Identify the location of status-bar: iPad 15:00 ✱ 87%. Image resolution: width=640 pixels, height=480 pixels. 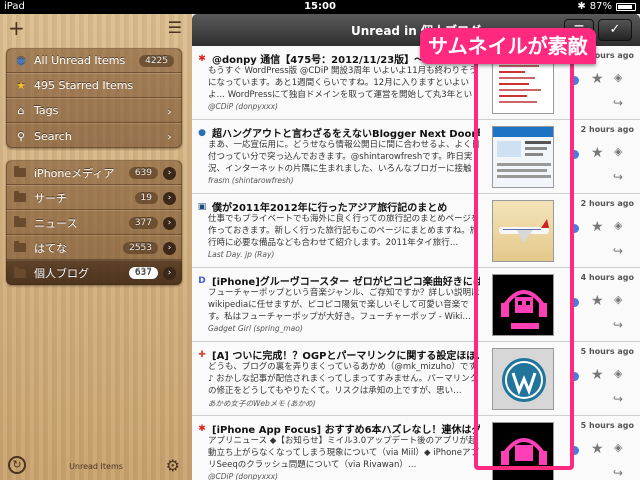
(320, 7).